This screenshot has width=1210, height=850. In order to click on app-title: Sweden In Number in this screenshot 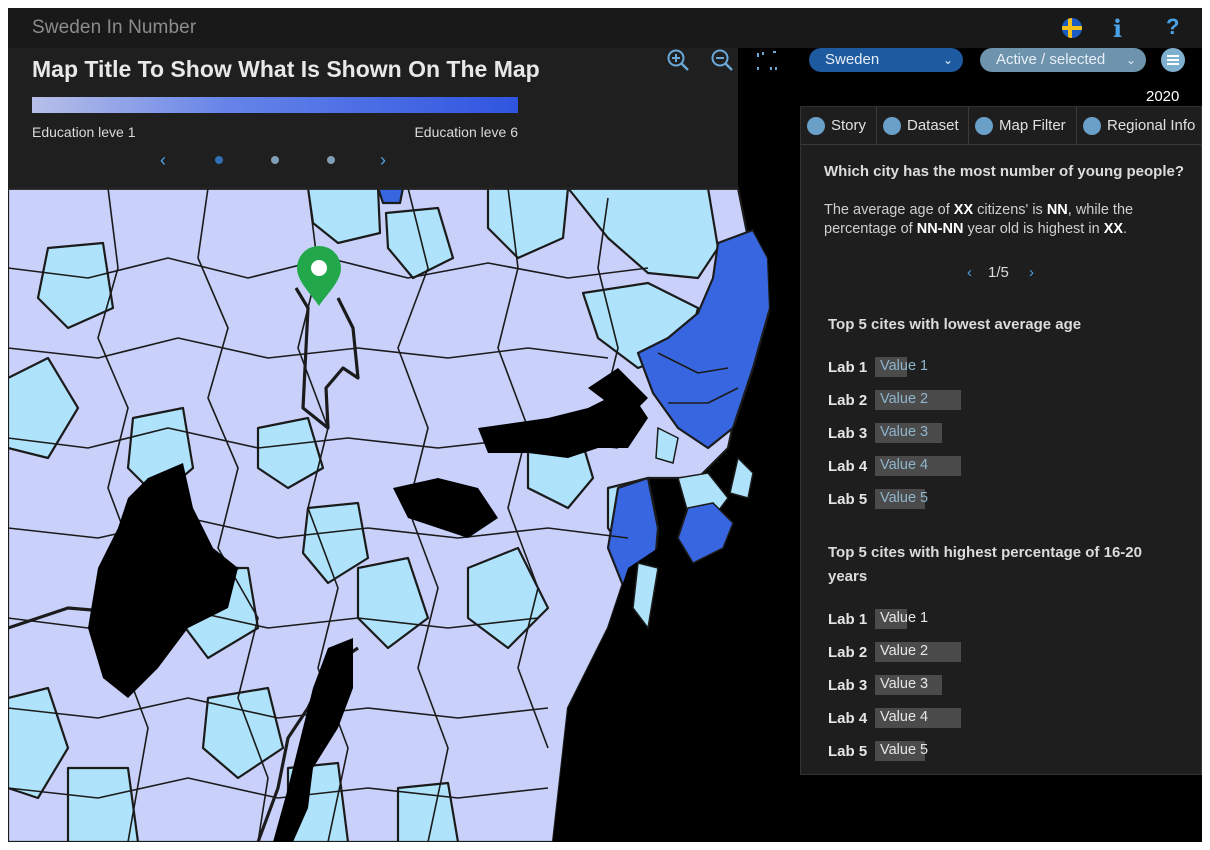, I will do `click(114, 27)`.